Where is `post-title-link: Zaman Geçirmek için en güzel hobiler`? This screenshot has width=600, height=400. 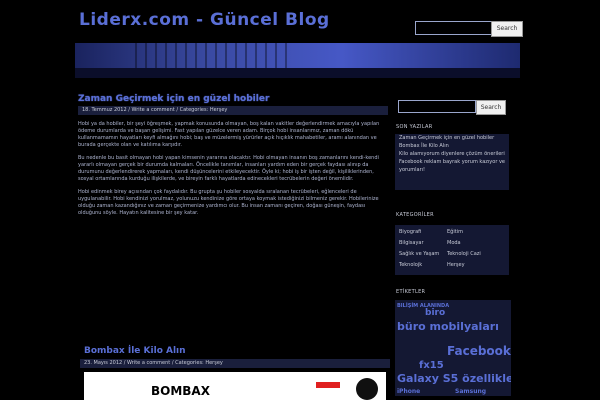 post-title-link: Zaman Geçirmek için en güzel hobiler is located at coordinates (233, 99).